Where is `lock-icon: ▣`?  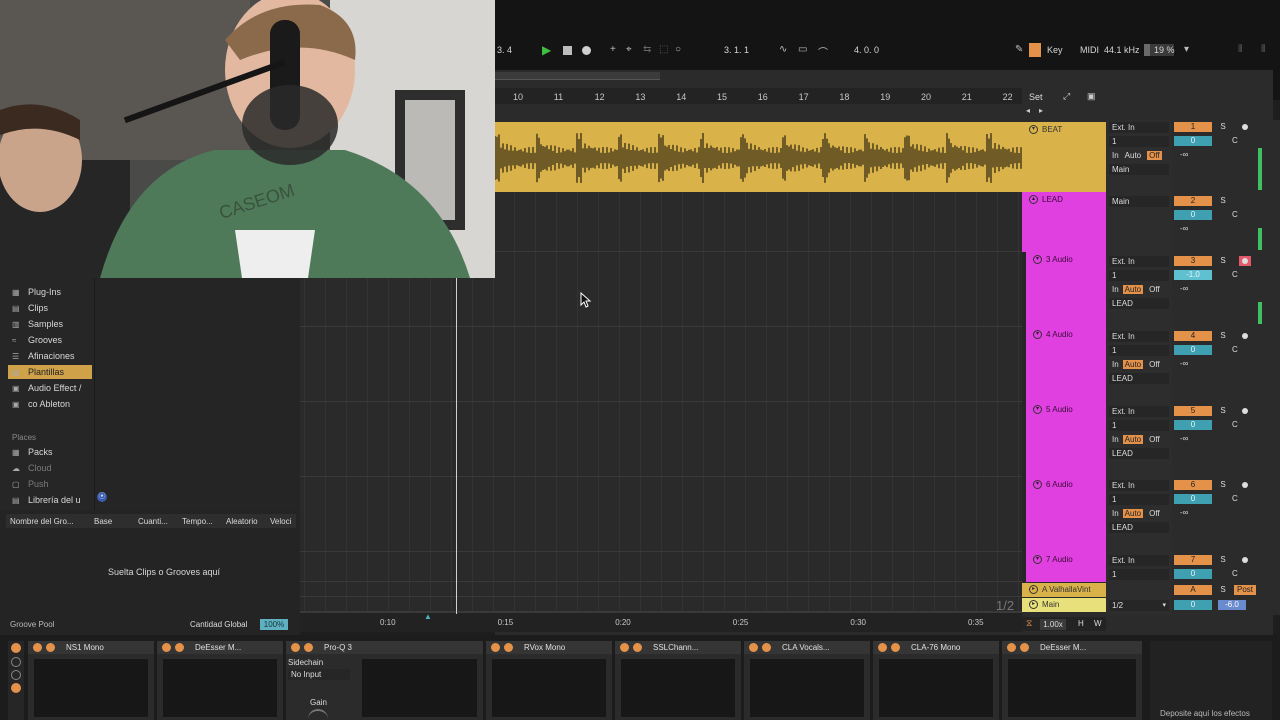
lock-icon: ▣ is located at coordinates (1091, 96).